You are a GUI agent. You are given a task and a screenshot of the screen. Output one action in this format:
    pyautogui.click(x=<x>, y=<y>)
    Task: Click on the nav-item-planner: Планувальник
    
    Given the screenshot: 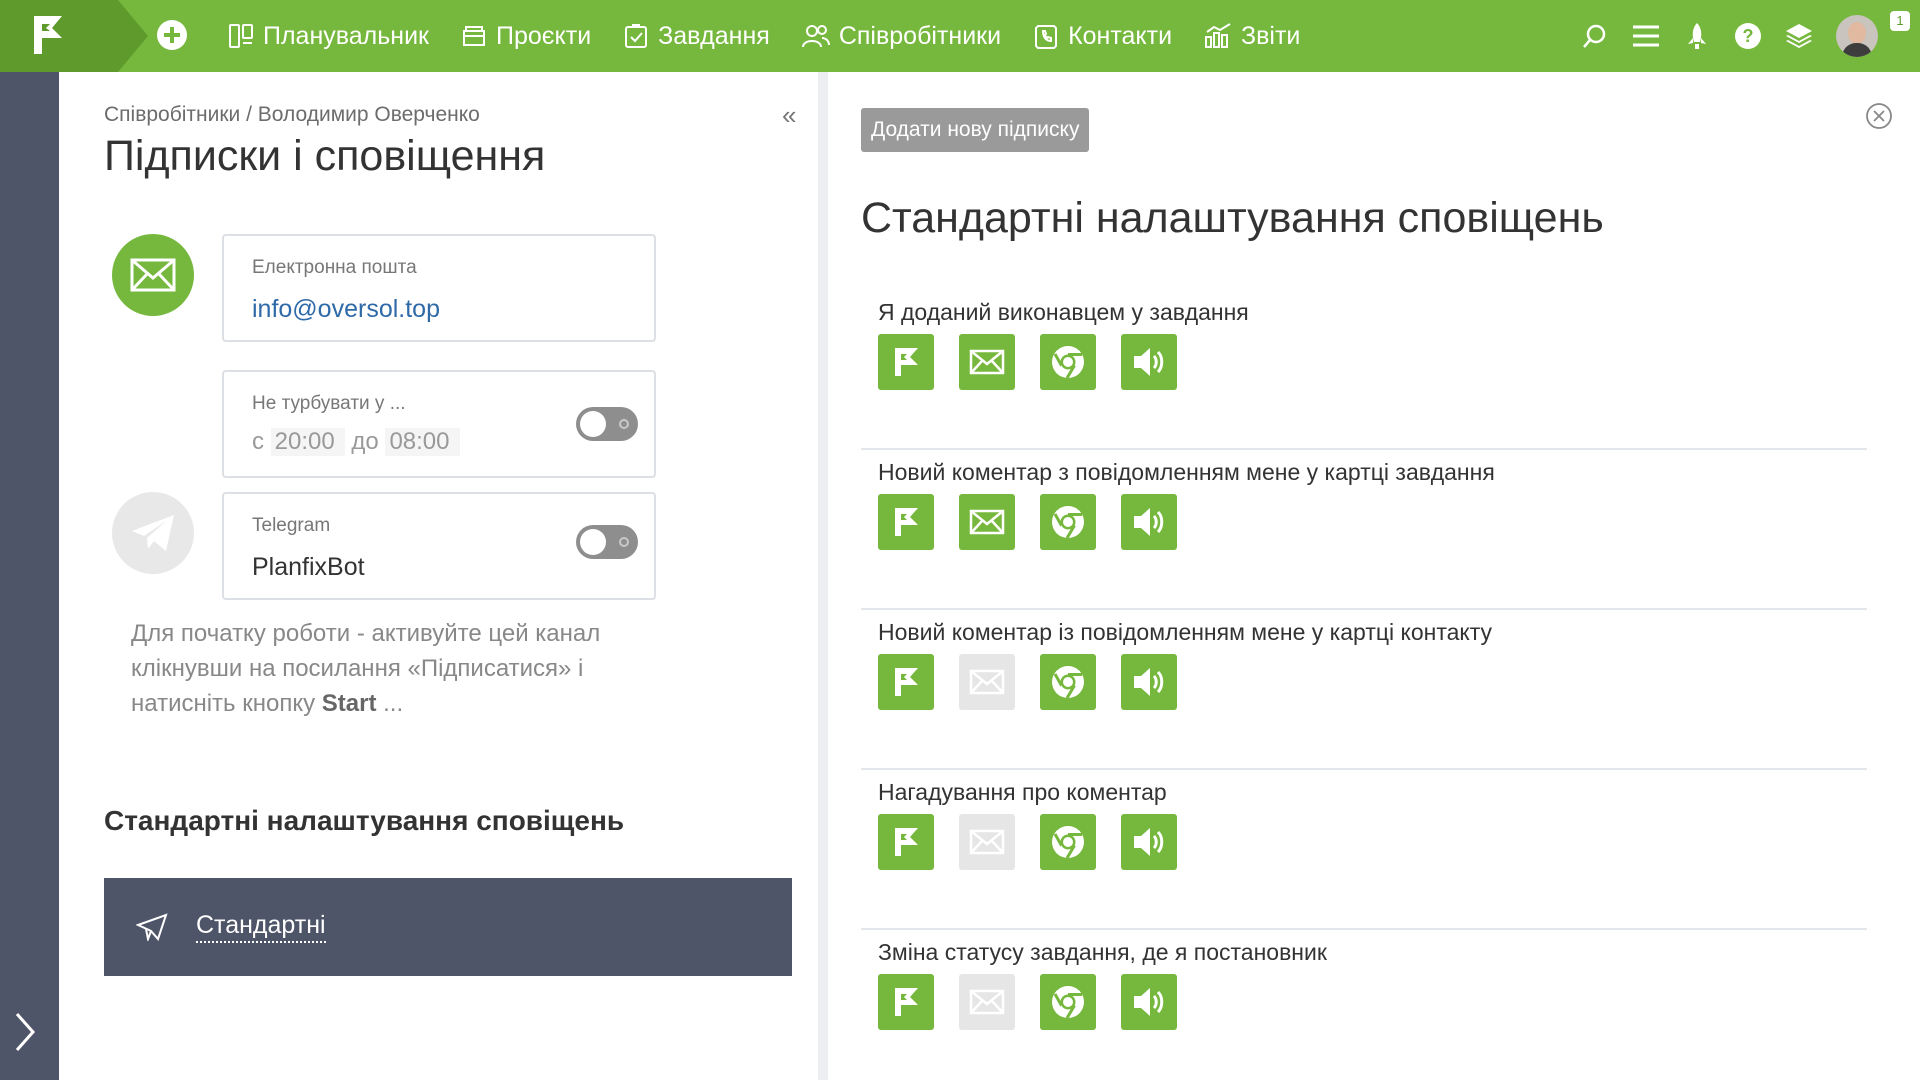 What is the action you would take?
    pyautogui.click(x=328, y=36)
    